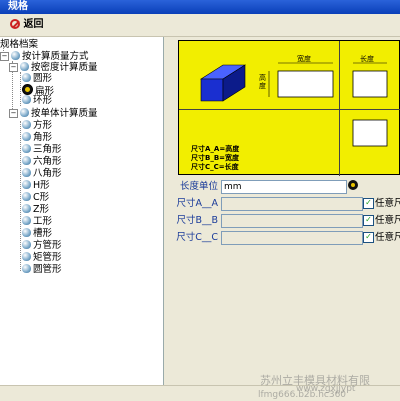  I want to click on tree-item-ring: 环形, so click(37, 100).